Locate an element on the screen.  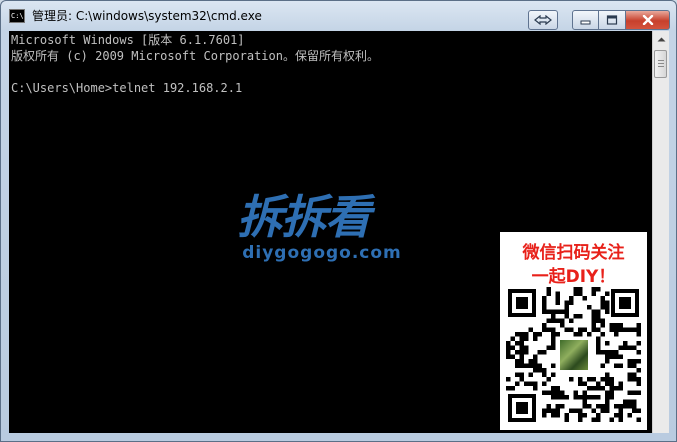
minimize-button is located at coordinates (585, 20).